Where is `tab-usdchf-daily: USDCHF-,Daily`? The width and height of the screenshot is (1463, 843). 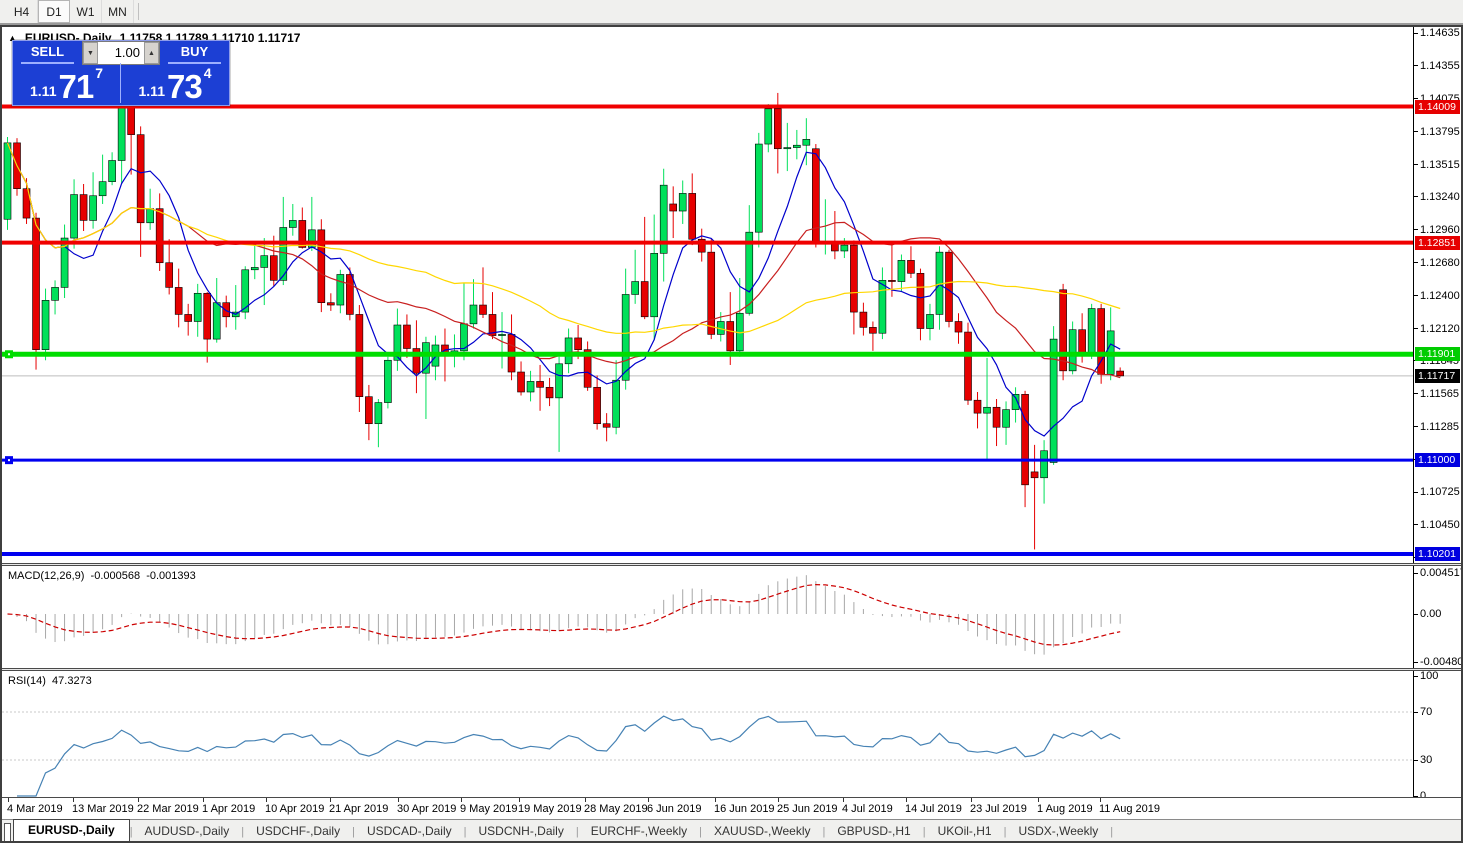 tab-usdchf-daily: USDCHF-,Daily is located at coordinates (298, 831).